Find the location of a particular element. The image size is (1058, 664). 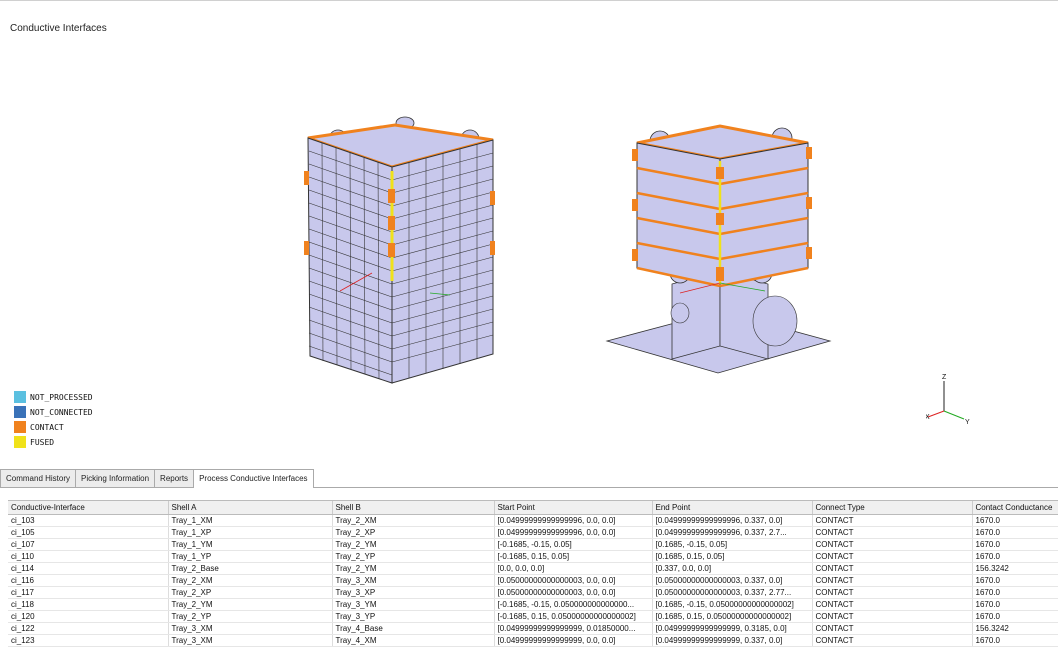

table-cell: ci_114 is located at coordinates (88, 568).